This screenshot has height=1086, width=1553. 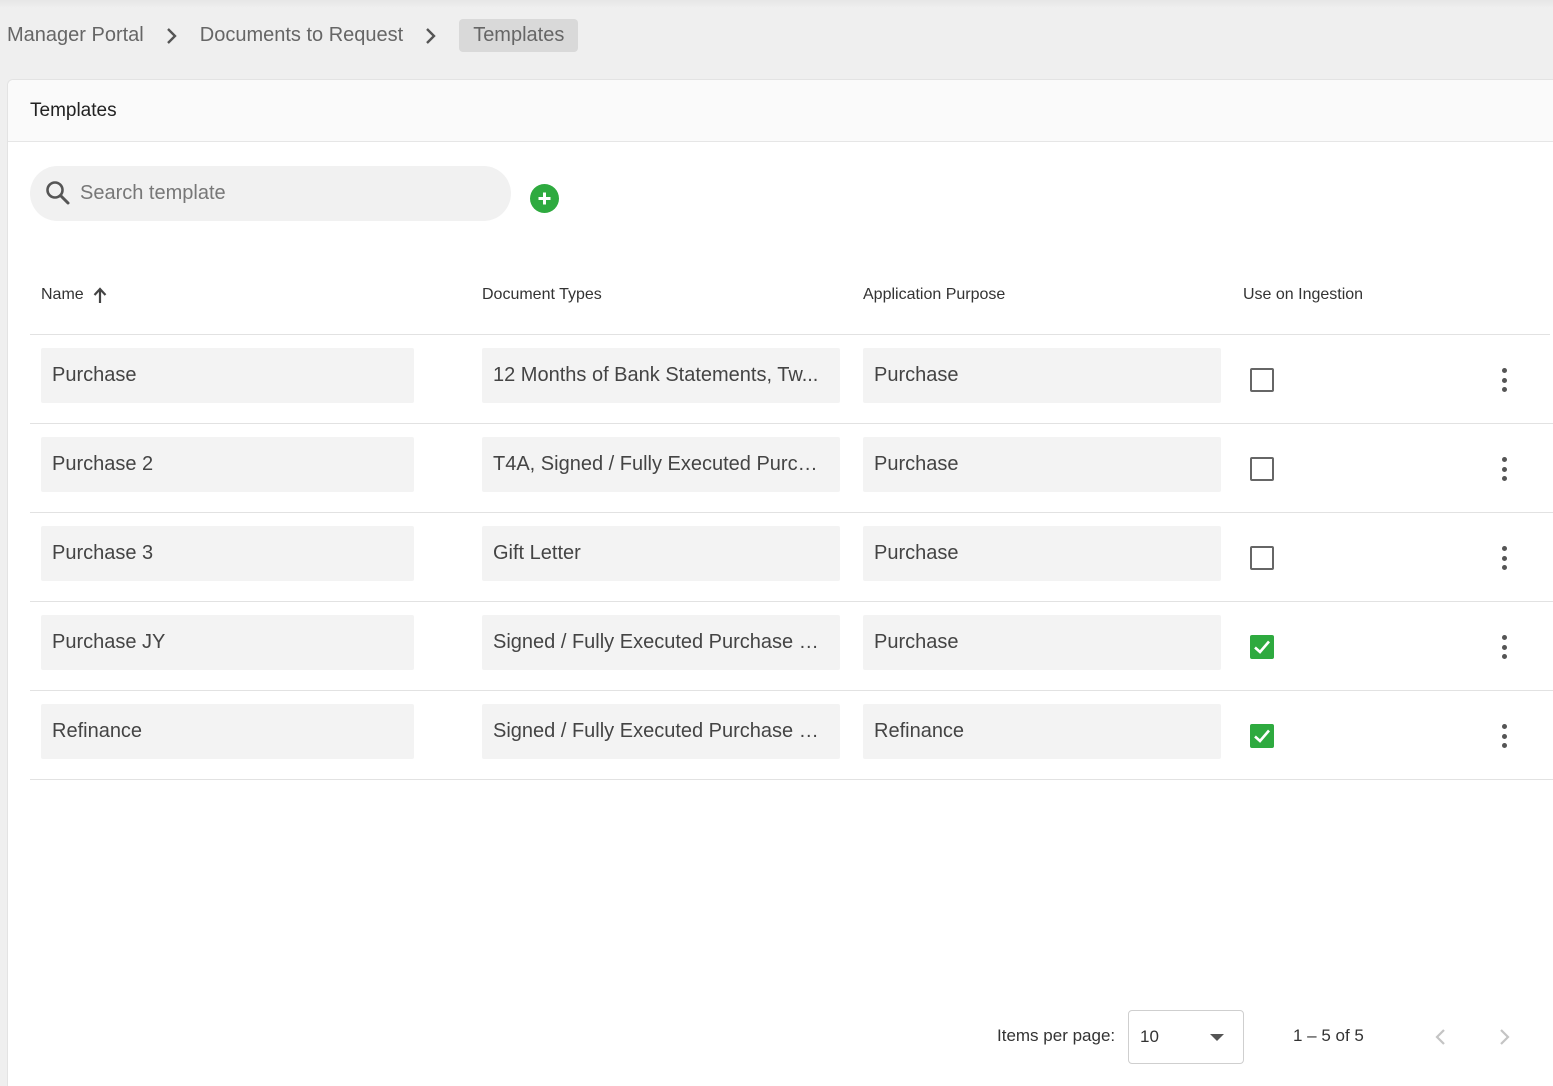 I want to click on panel-header: Templates, so click(x=780, y=111).